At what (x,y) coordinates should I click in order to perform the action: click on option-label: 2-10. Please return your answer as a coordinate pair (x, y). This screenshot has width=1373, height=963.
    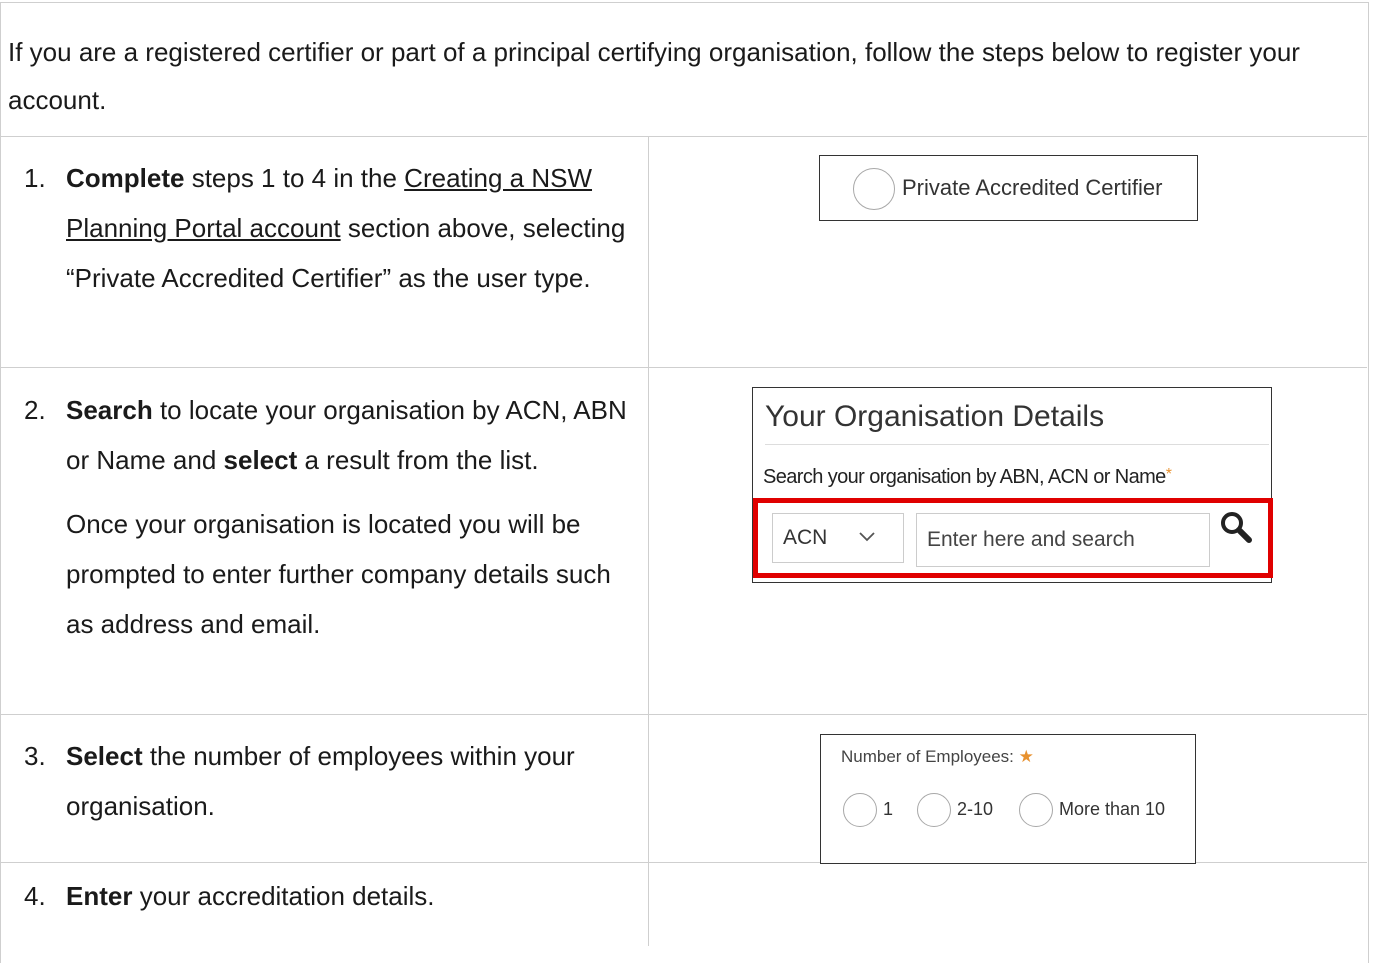
    Looking at the image, I should click on (975, 809).